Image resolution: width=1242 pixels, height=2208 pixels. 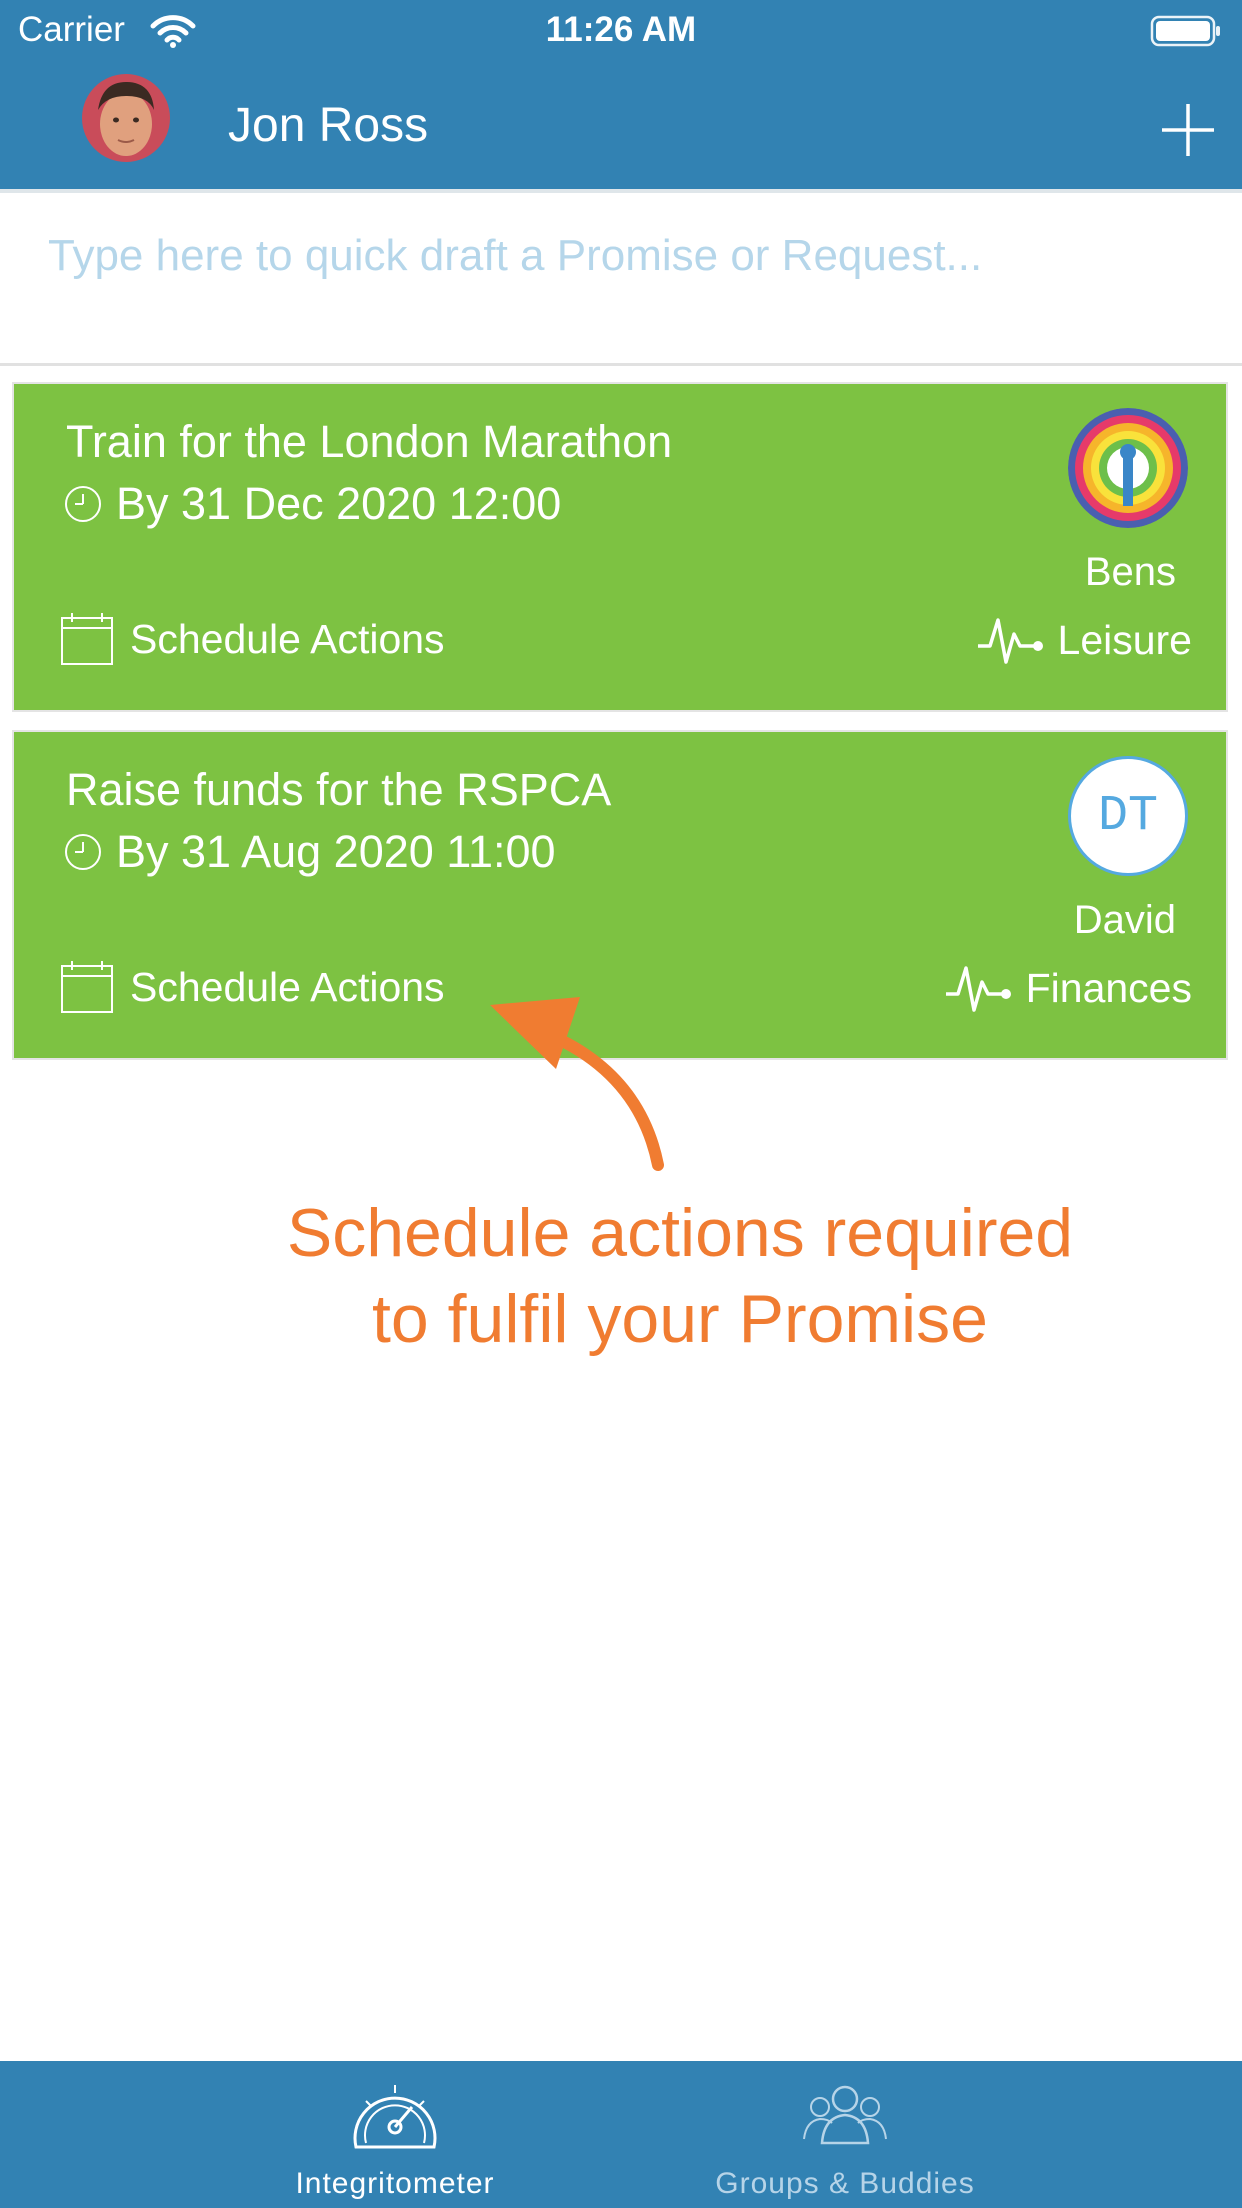 What do you see at coordinates (1130, 572) in the screenshot?
I see `buddy-name: Bens` at bounding box center [1130, 572].